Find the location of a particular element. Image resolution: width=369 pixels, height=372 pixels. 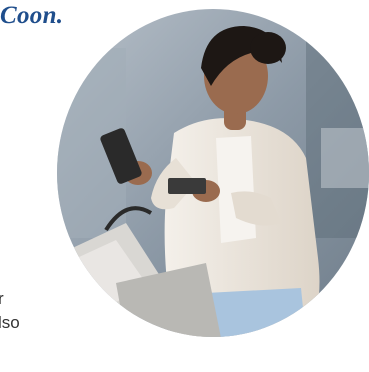

heading-fragment: Coon. is located at coordinates (32, 15).